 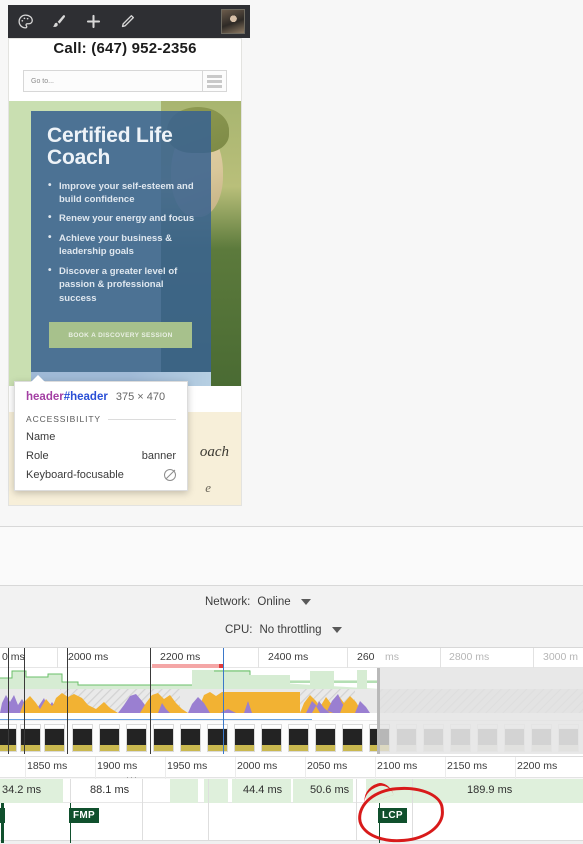 I want to click on list-item: Achieve your business & leadership goals, so click(x=122, y=245).